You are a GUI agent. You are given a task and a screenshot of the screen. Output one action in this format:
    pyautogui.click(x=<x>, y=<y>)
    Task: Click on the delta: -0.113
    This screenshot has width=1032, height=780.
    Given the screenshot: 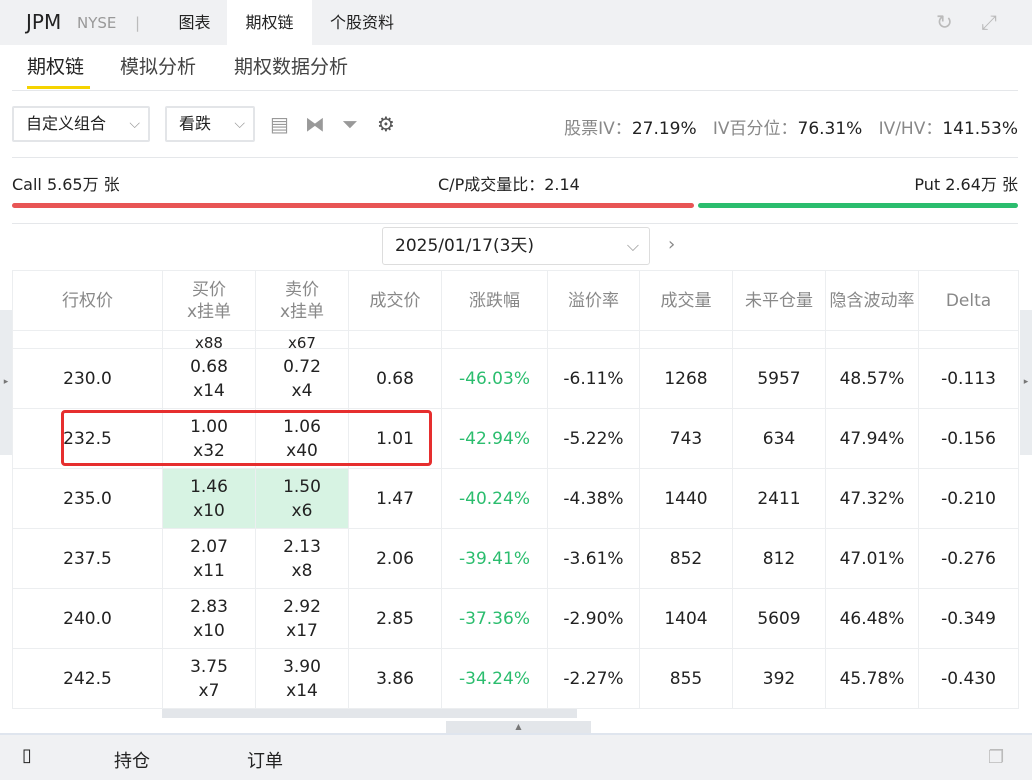 What is the action you would take?
    pyautogui.click(x=968, y=378)
    